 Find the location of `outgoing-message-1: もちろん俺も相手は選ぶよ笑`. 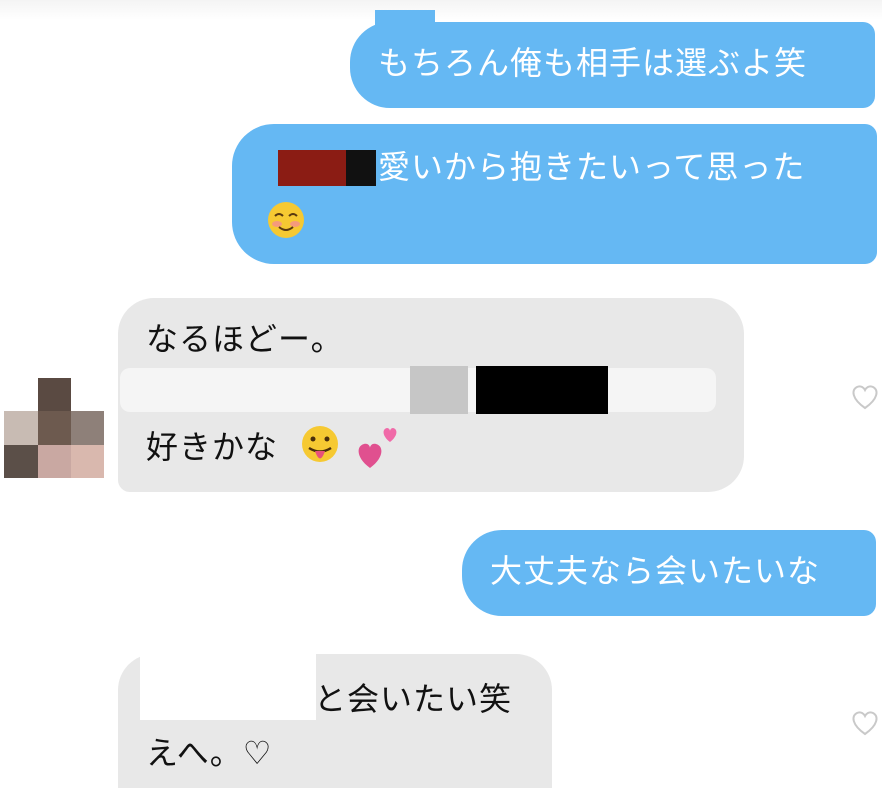

outgoing-message-1: もちろん俺も相手は選ぶよ笑 is located at coordinates (612, 65).